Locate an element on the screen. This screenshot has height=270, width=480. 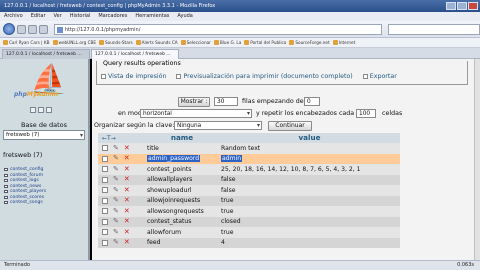
export-link: Exportar is located at coordinates (379, 76).